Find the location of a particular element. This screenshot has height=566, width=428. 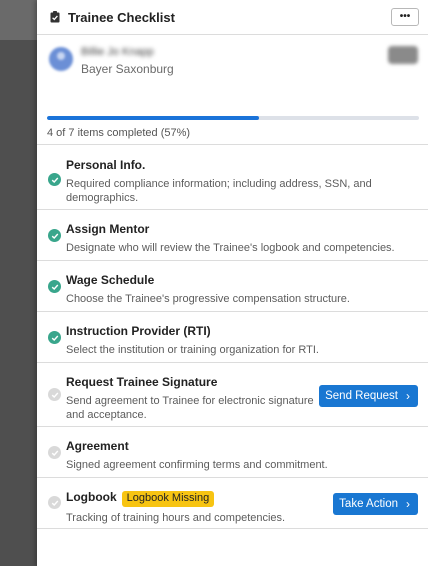

panel-header: Trainee Checklist ••• is located at coordinates (232, 17).